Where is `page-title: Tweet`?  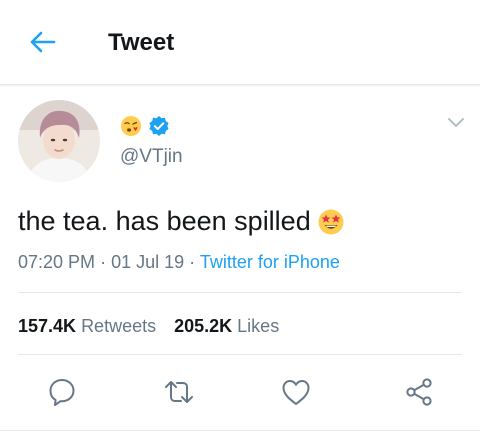
page-title: Tweet is located at coordinates (141, 42).